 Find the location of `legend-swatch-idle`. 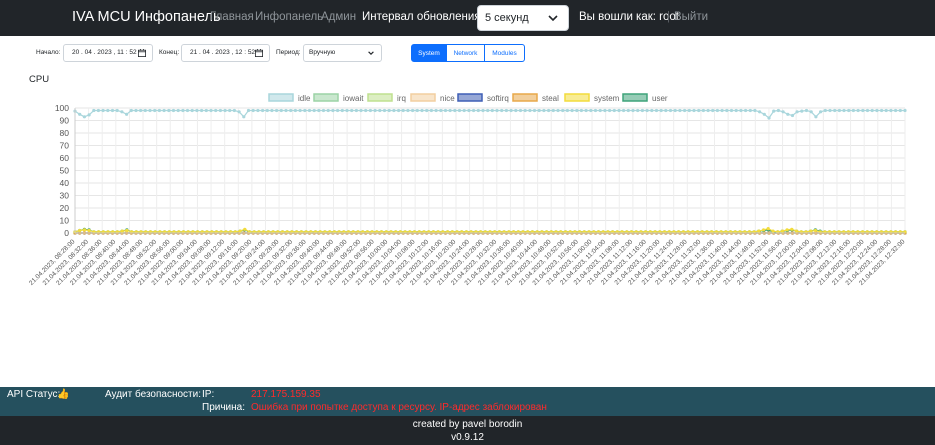

legend-swatch-idle is located at coordinates (281, 97).